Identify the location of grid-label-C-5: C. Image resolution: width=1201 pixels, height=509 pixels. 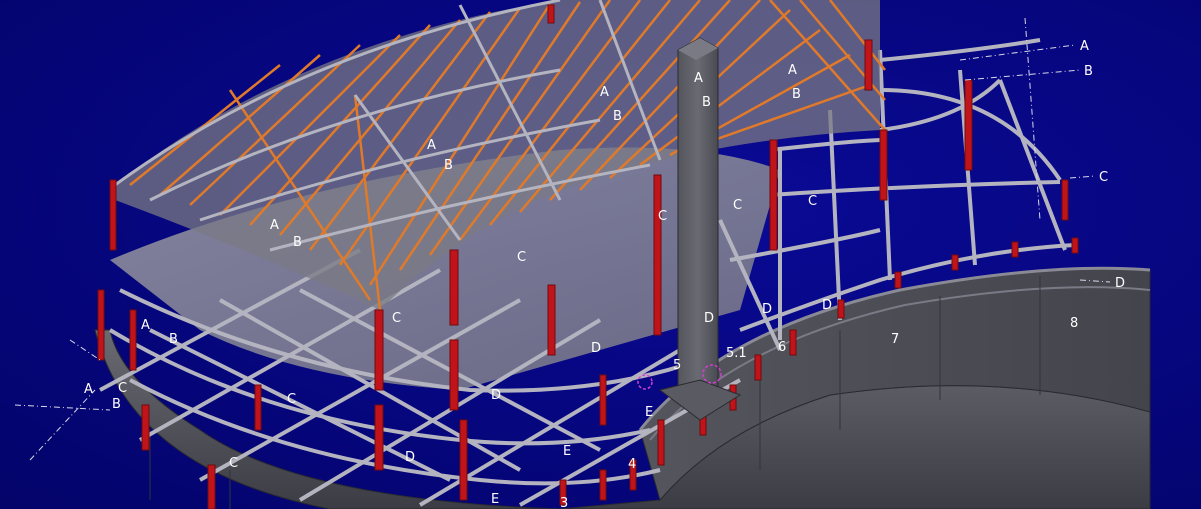
(396, 318).